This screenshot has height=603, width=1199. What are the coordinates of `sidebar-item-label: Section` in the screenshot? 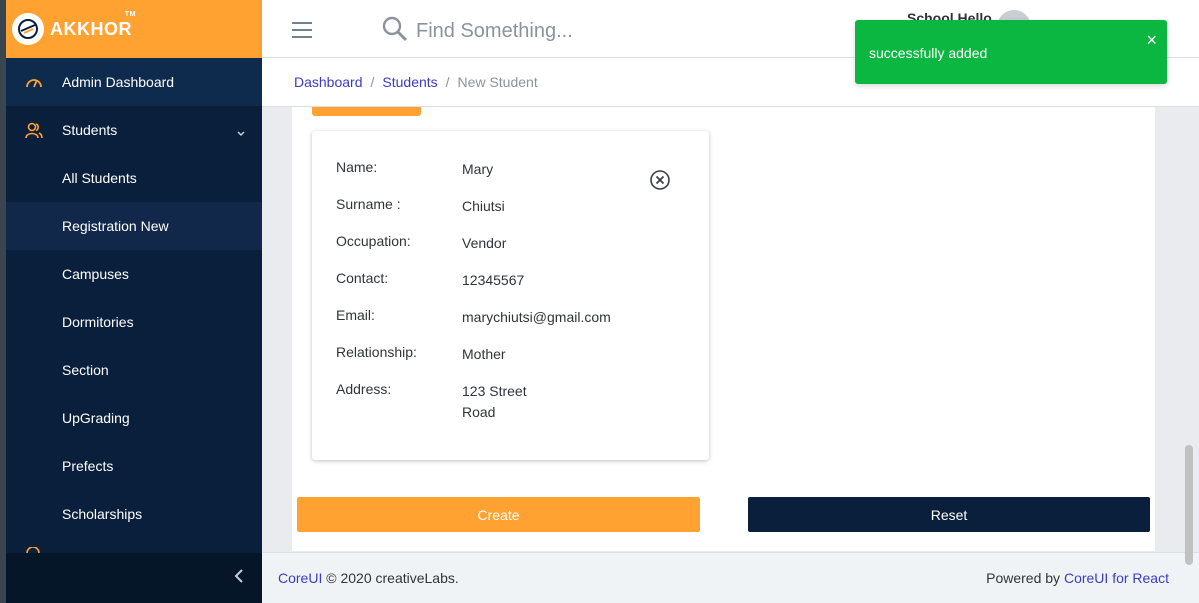 It's located at (85, 370).